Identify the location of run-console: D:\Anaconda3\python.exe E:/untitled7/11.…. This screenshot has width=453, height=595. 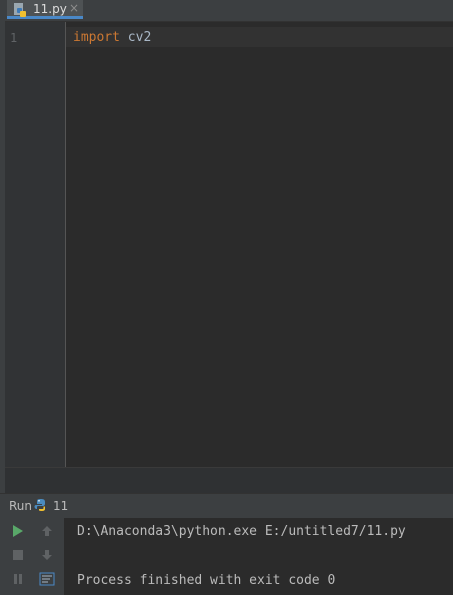
(258, 556).